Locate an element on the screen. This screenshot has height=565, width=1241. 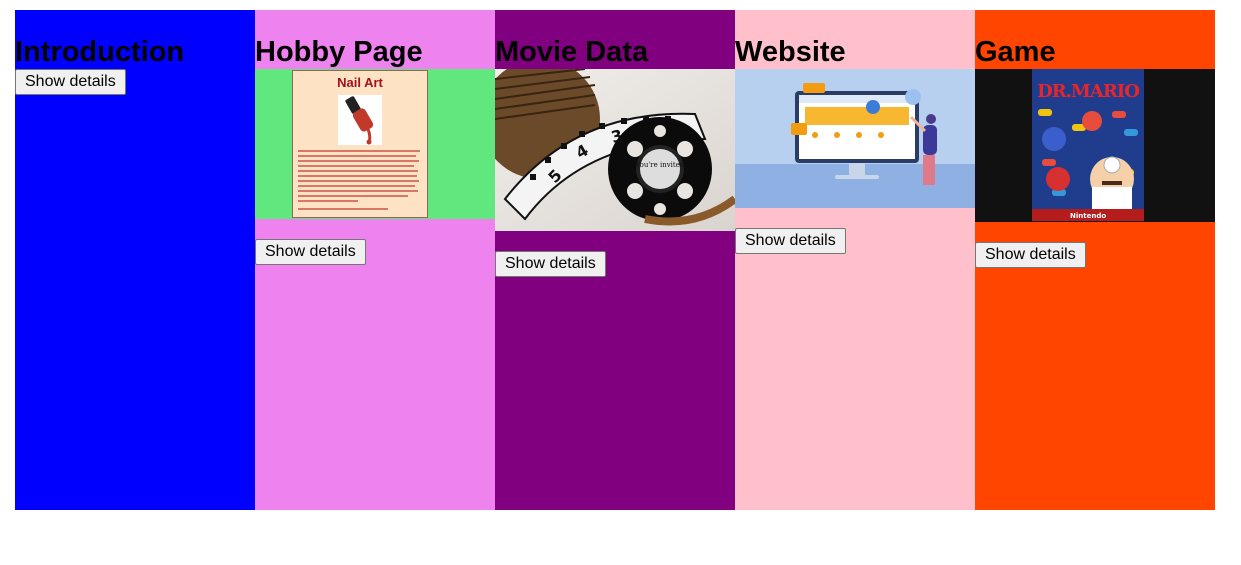
hobby-page-preview: Nail Art is located at coordinates (360, 144).